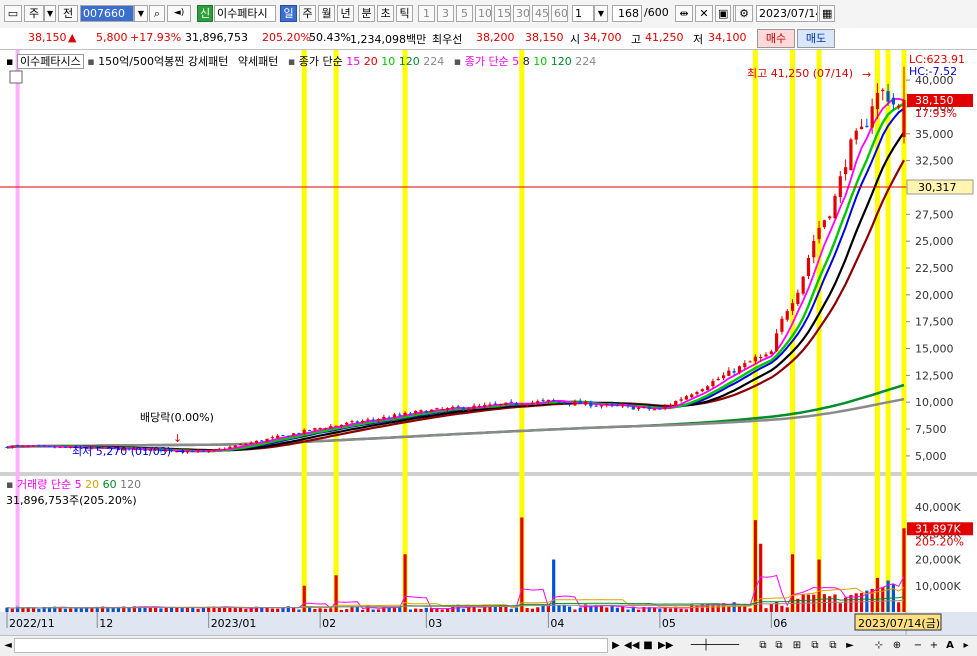 This screenshot has width=977, height=656. What do you see at coordinates (934, 161) in the screenshot?
I see `price-axis-label: 32,500` at bounding box center [934, 161].